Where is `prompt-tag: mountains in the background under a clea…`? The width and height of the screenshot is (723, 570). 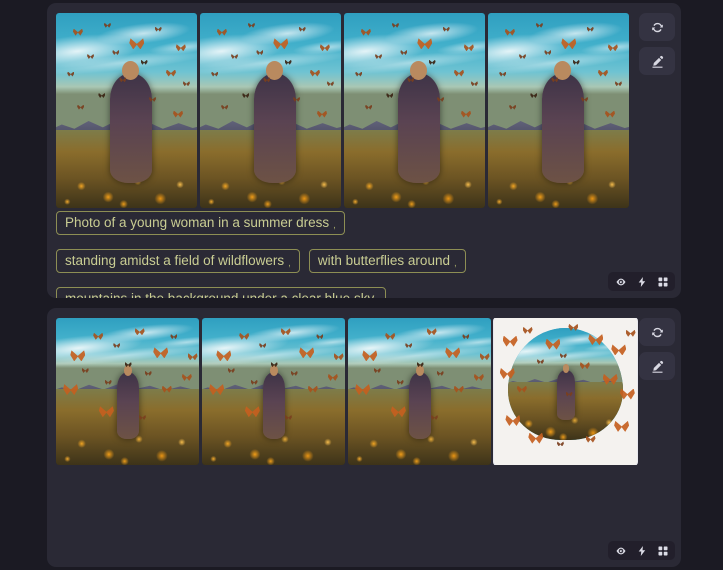
prompt-tag: mountains in the background under a clea… is located at coordinates (221, 292).